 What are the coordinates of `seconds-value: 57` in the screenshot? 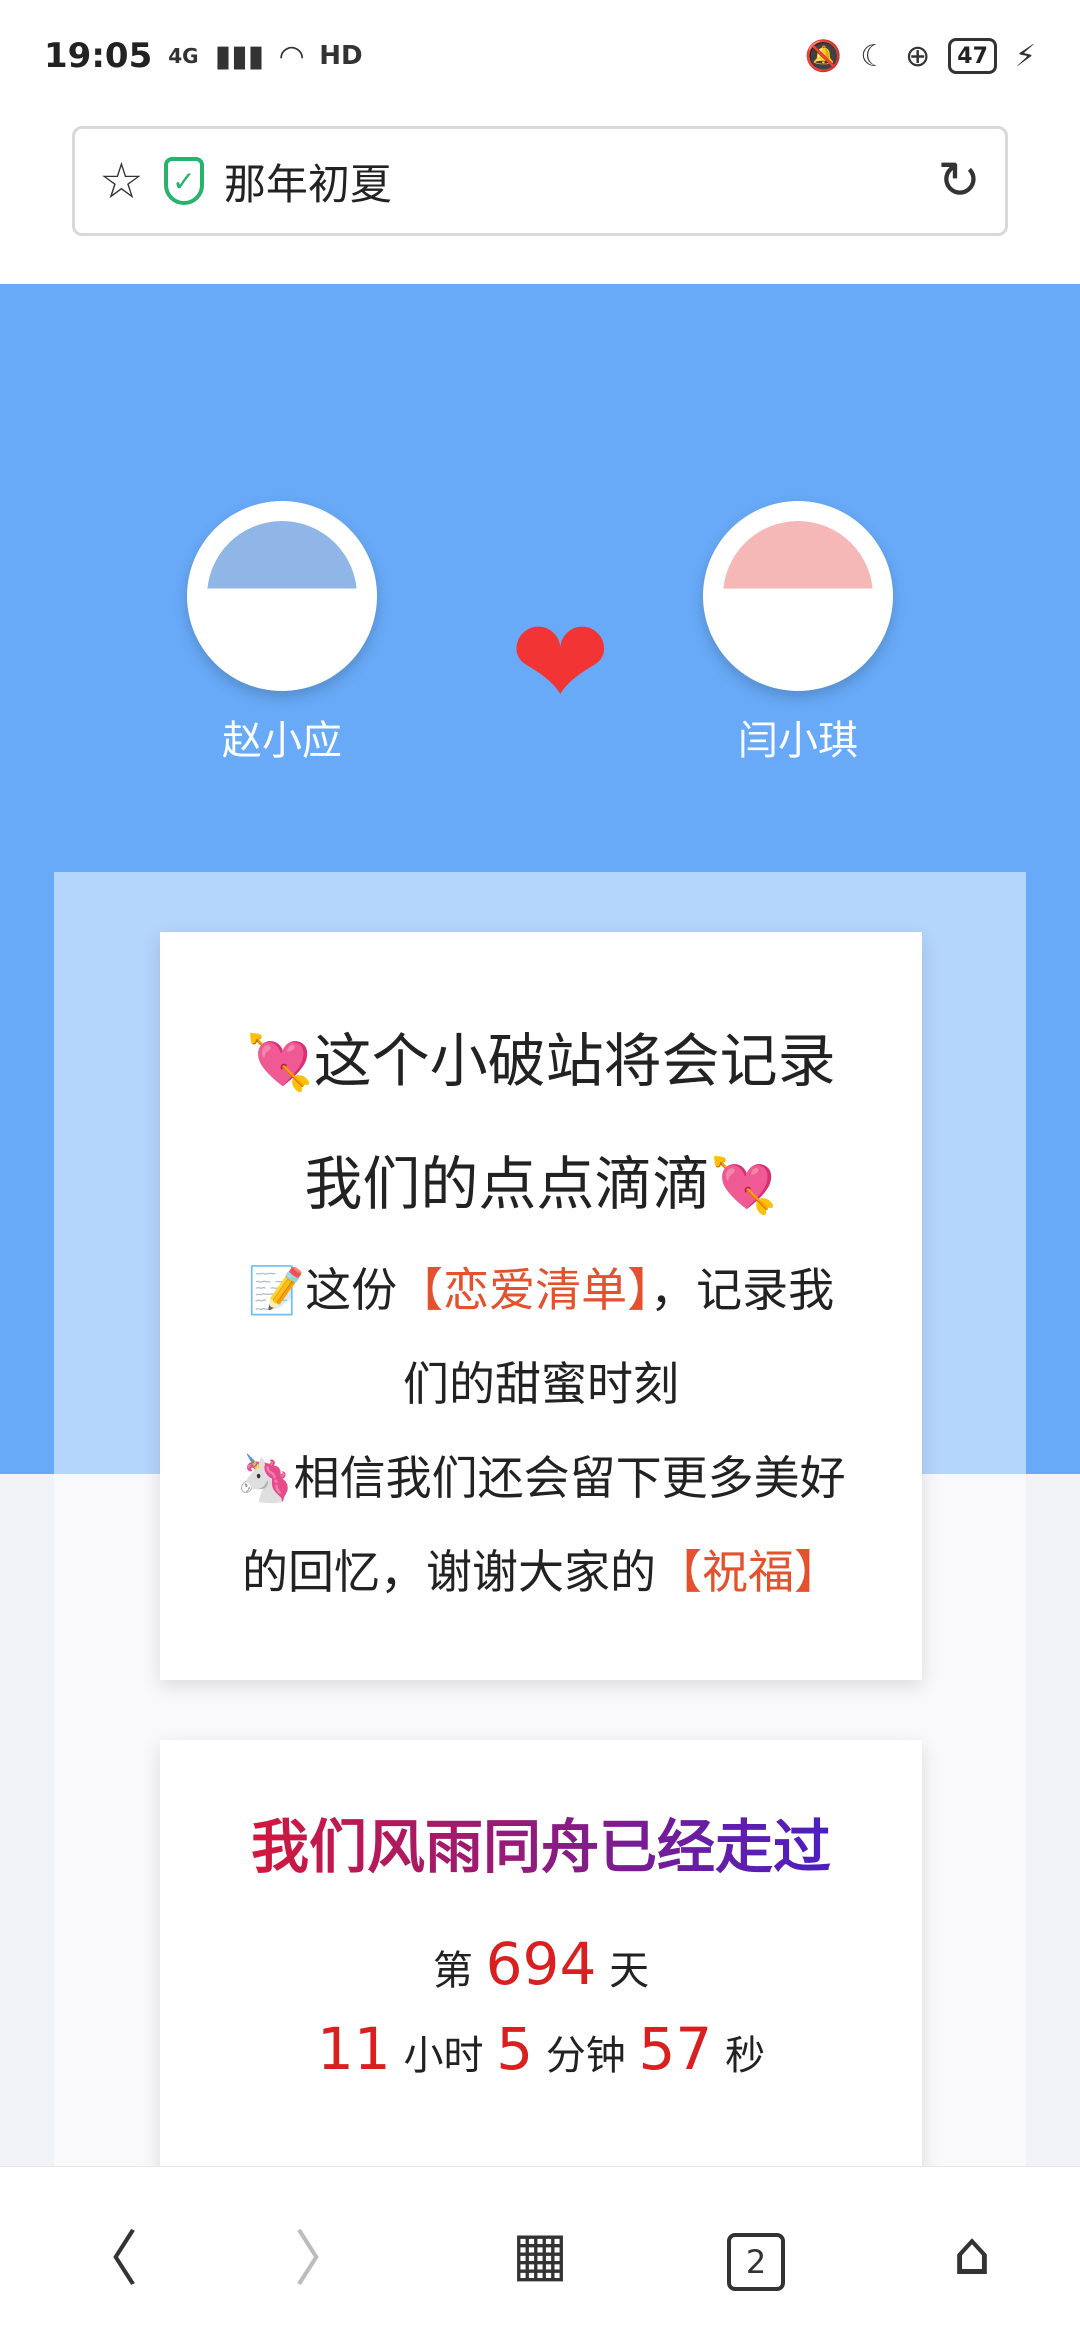 It's located at (675, 2049).